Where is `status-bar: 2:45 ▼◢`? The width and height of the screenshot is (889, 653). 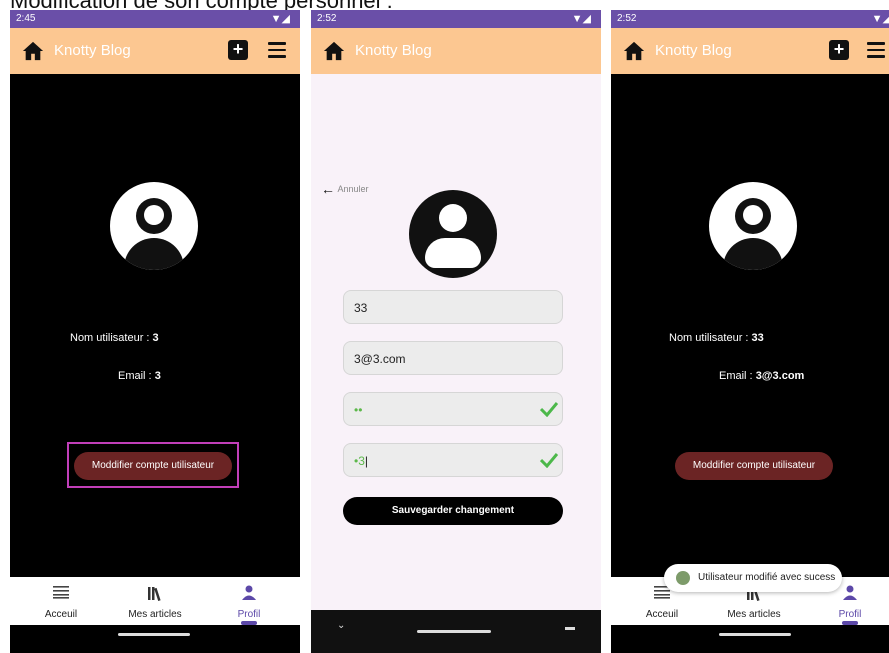
status-bar: 2:45 ▼◢ is located at coordinates (155, 19).